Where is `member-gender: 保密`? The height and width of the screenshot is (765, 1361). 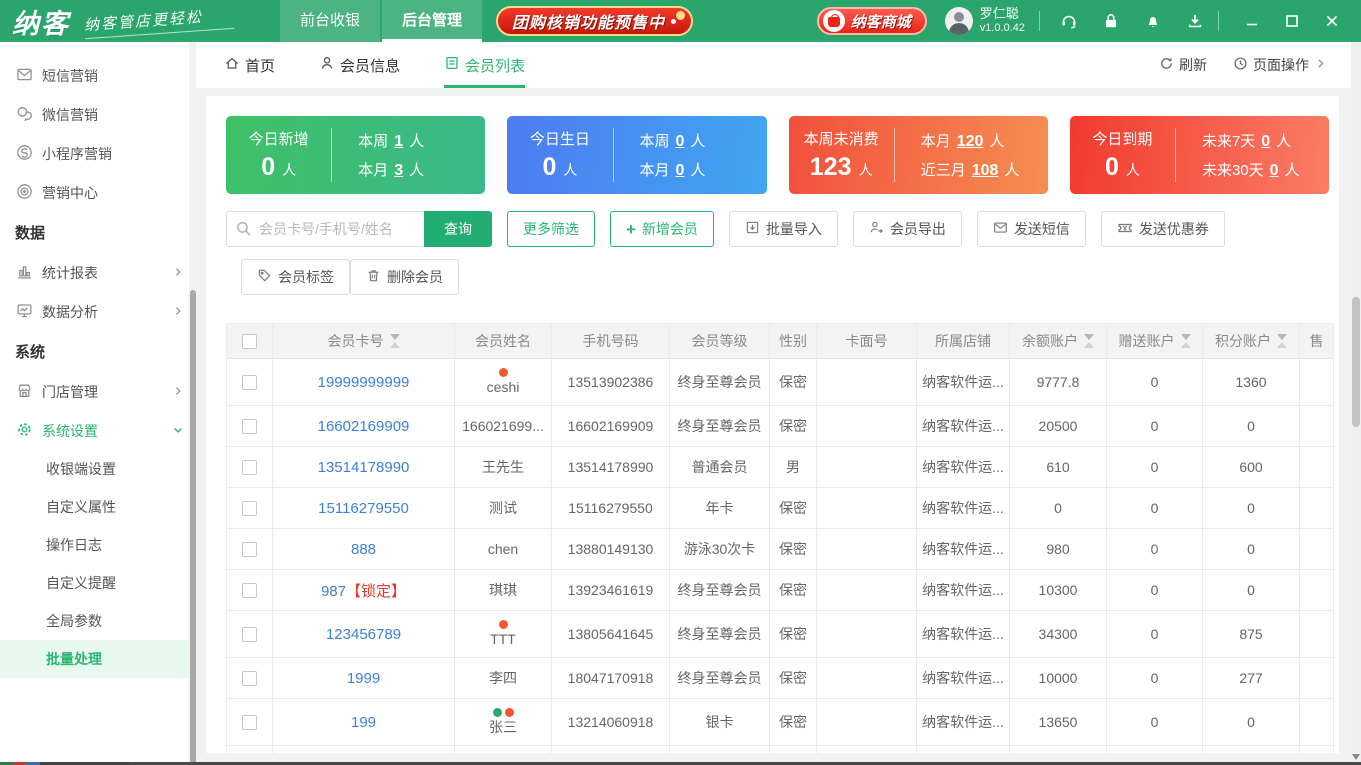 member-gender: 保密 is located at coordinates (793, 722).